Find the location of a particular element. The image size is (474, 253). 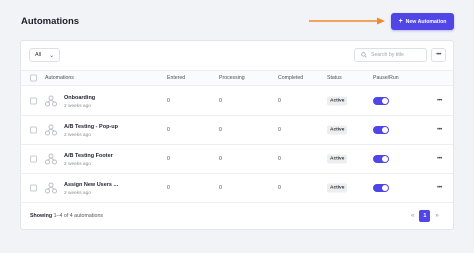

automation-name: A/B Testing Footer is located at coordinates (88, 156).